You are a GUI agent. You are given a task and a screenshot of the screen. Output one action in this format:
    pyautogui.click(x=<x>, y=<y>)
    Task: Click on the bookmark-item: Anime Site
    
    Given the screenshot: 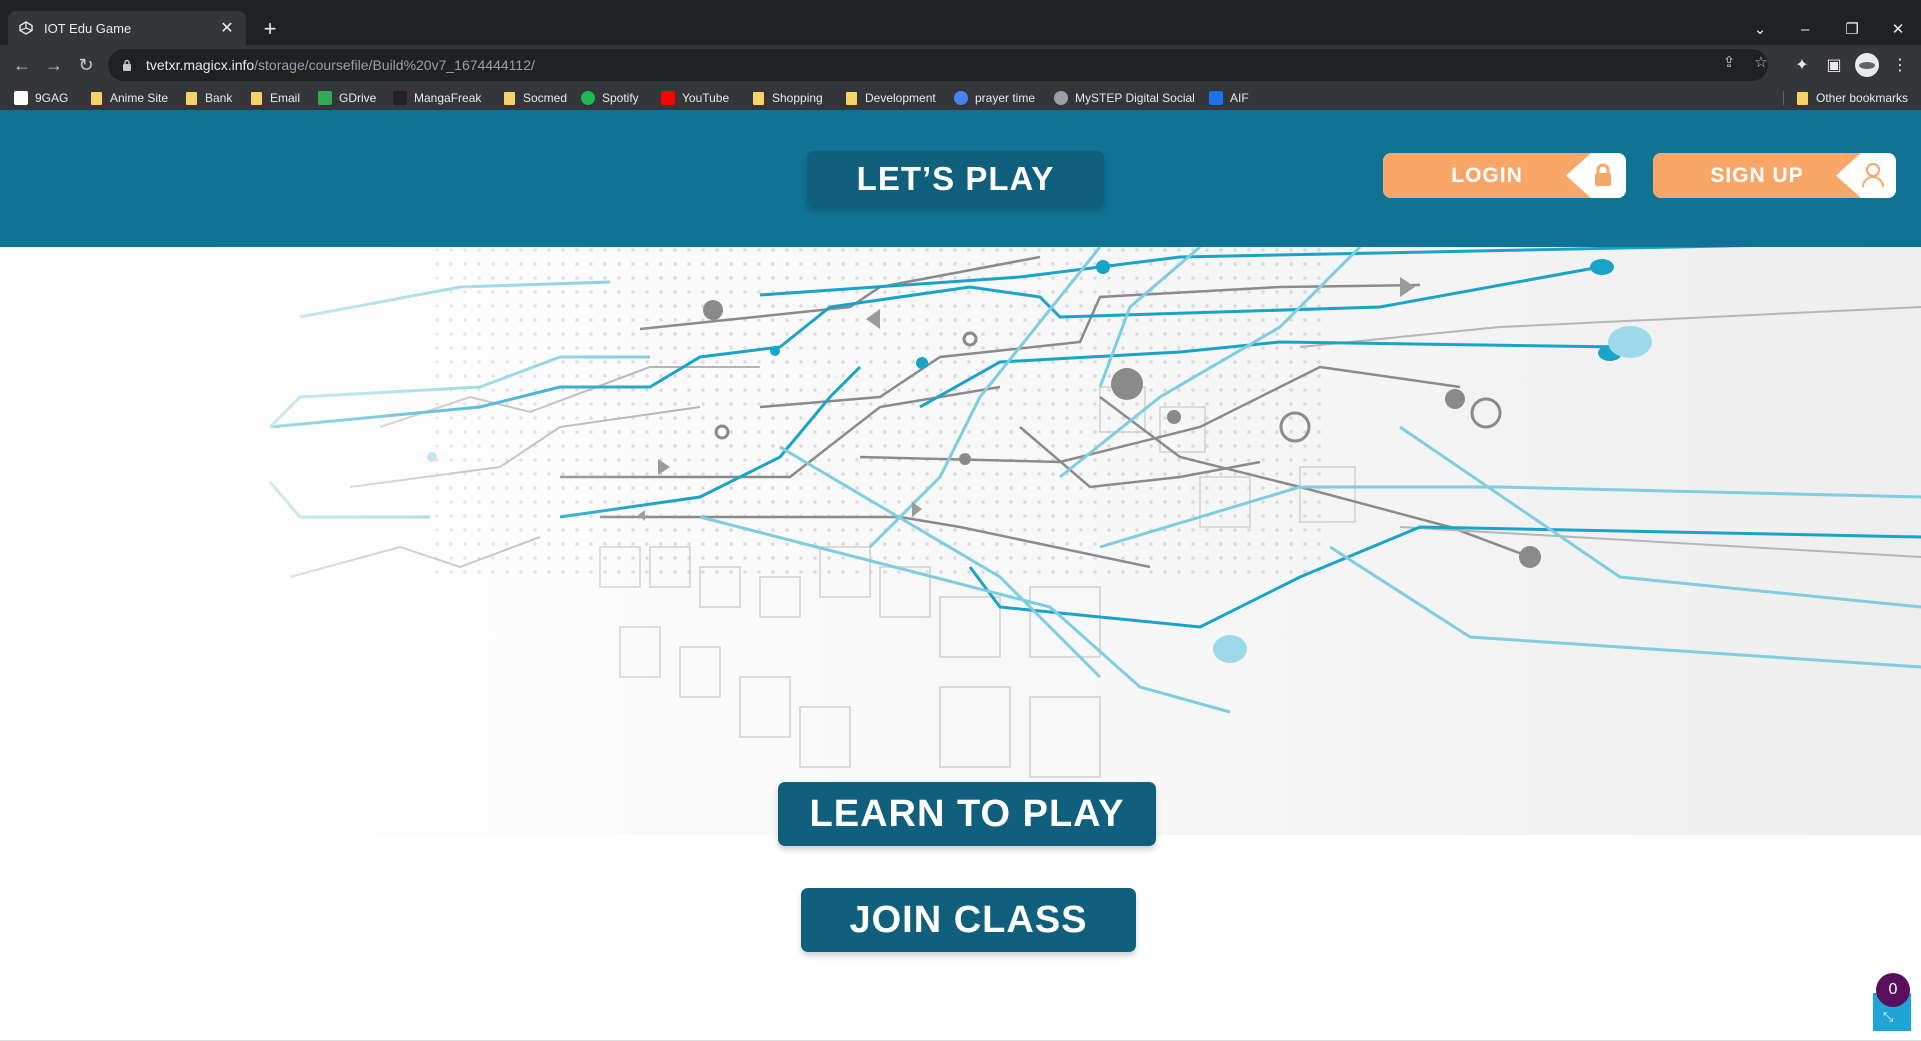 What is the action you would take?
    pyautogui.click(x=128, y=98)
    